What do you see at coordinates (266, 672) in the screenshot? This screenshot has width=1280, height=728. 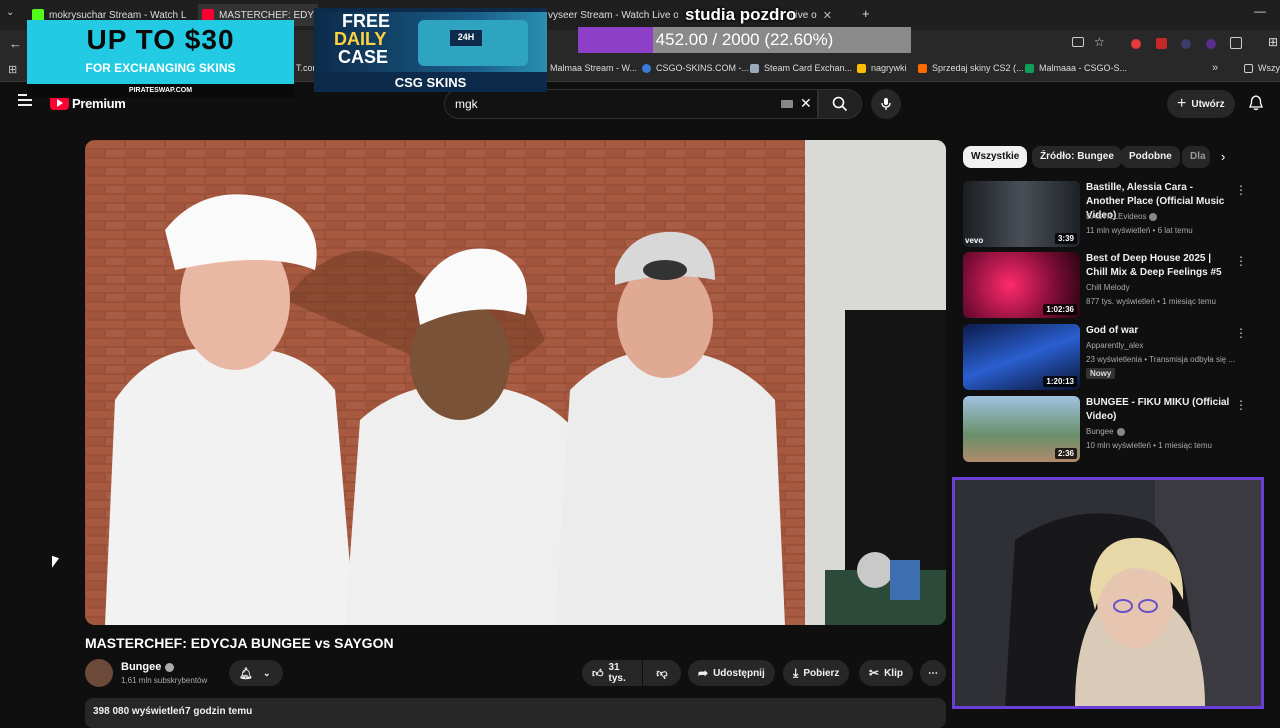 I see `chevron-down-icon: ⌄` at bounding box center [266, 672].